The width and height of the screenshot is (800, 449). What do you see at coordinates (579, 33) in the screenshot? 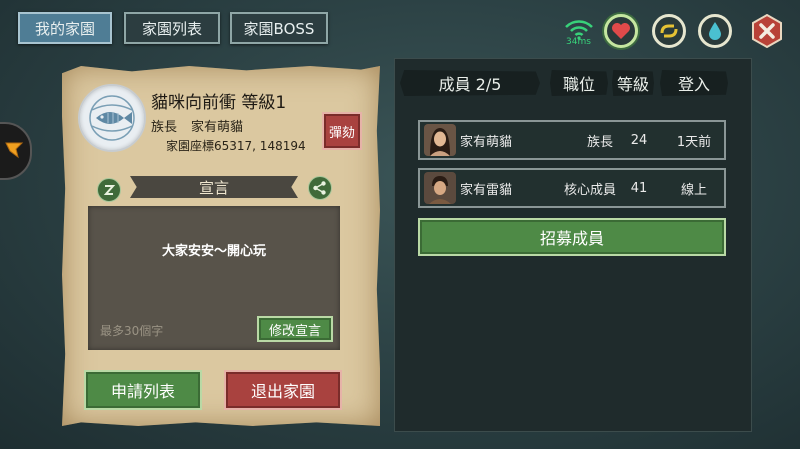
I see `network-status: 34ms` at bounding box center [579, 33].